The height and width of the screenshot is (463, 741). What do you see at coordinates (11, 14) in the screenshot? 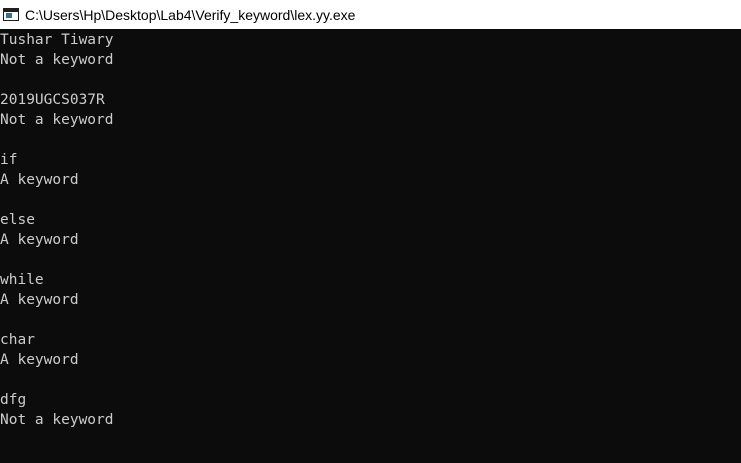
I see `console-icon` at bounding box center [11, 14].